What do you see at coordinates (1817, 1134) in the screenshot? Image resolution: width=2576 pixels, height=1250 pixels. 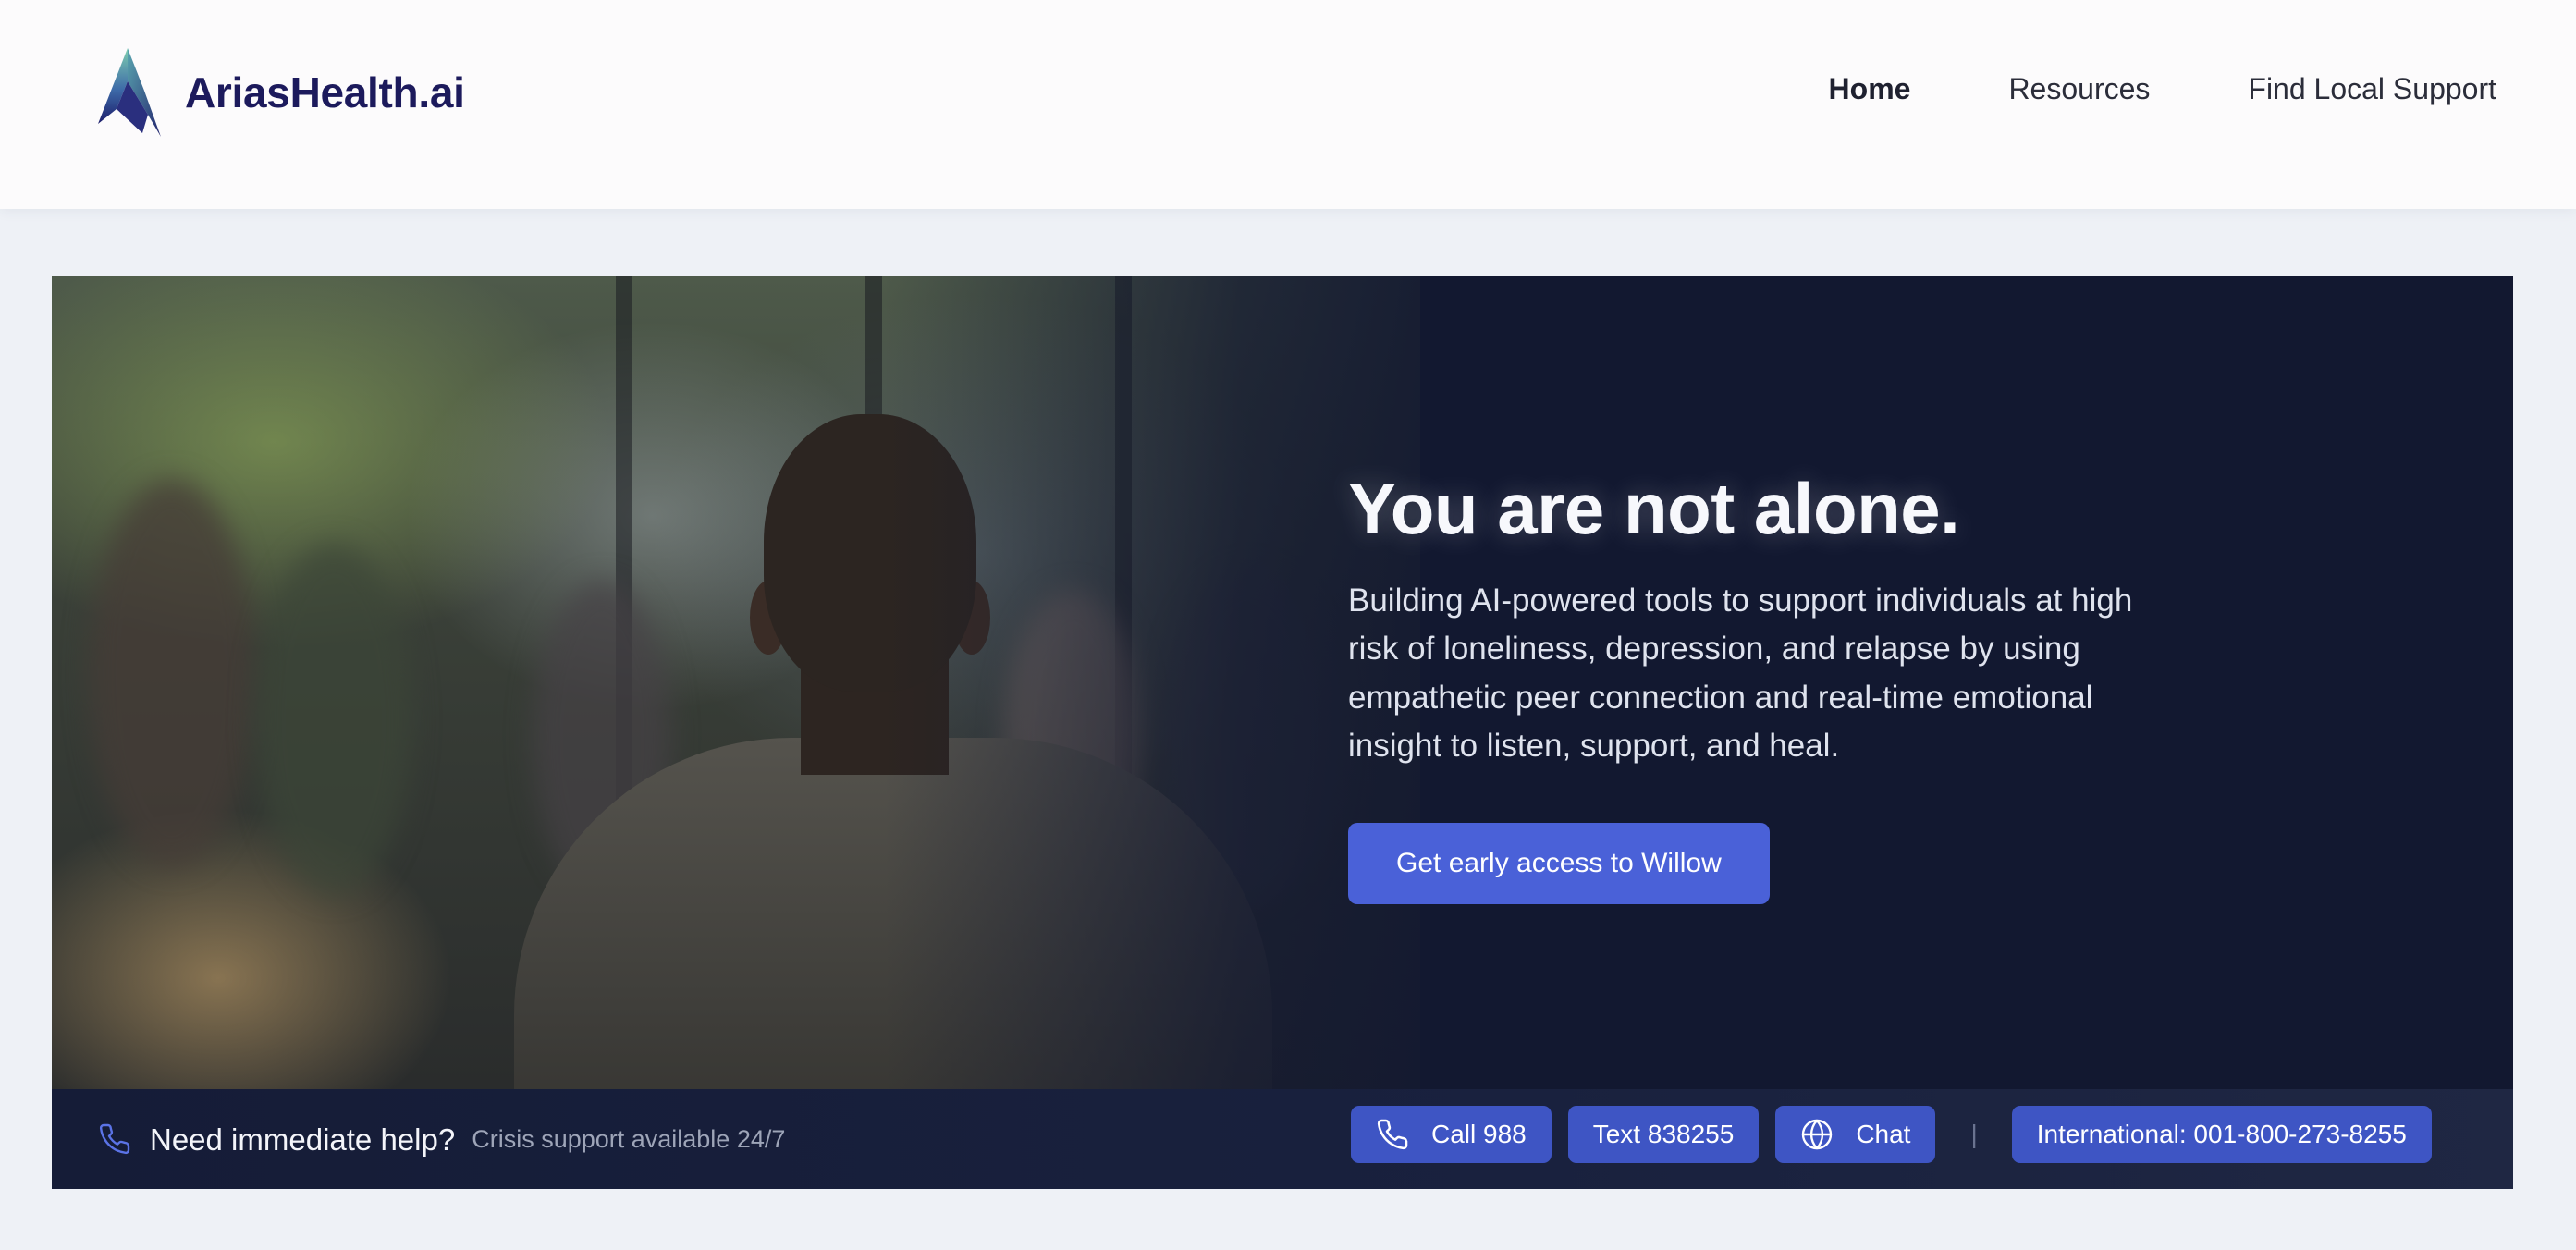 I see `globe-icon` at bounding box center [1817, 1134].